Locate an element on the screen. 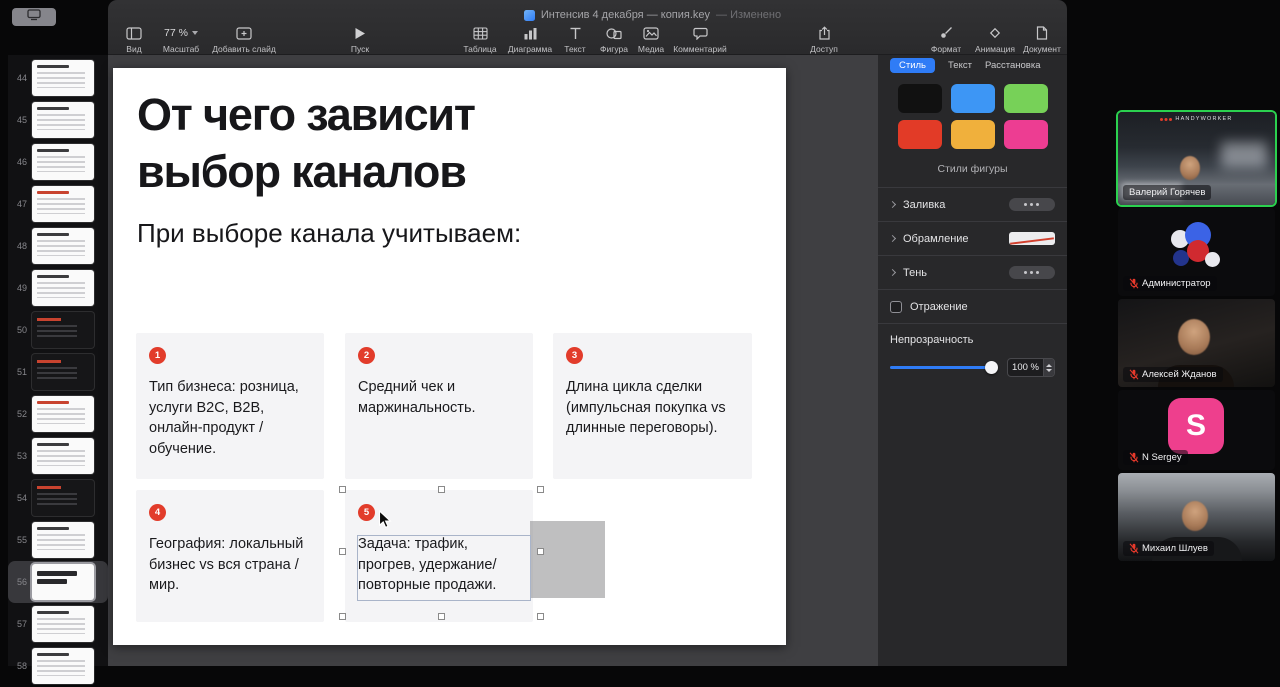 This screenshot has height=687, width=1280. swatch-pink is located at coordinates (1026, 134).